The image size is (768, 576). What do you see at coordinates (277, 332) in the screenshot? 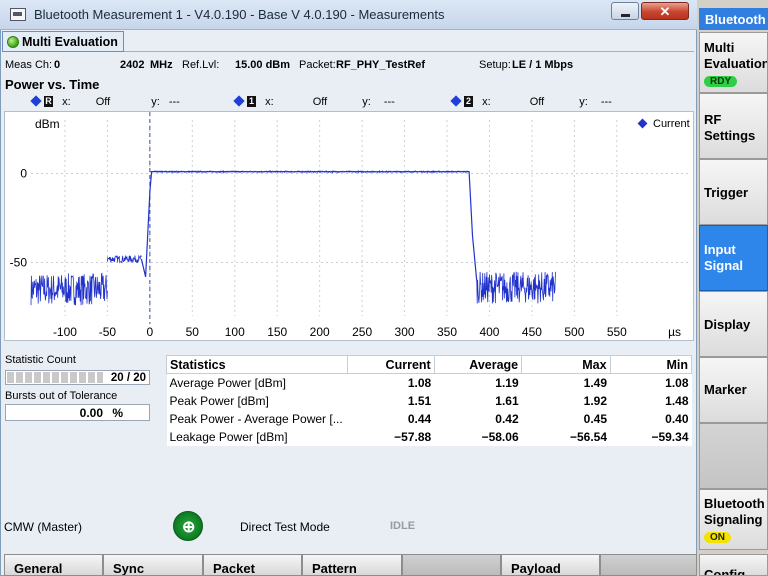
I see `x-tick-label: 150` at bounding box center [277, 332].